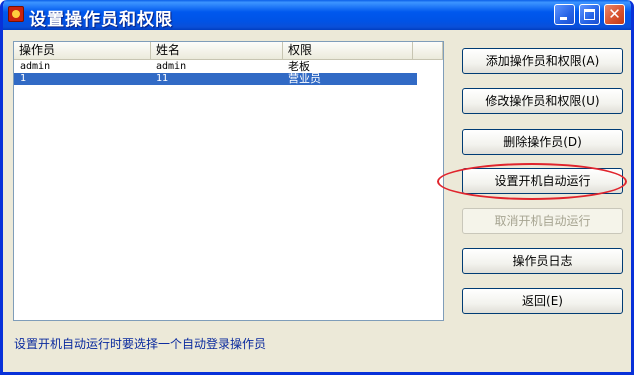 This screenshot has width=634, height=375. I want to click on permission-cell: 营业员, so click(304, 78).